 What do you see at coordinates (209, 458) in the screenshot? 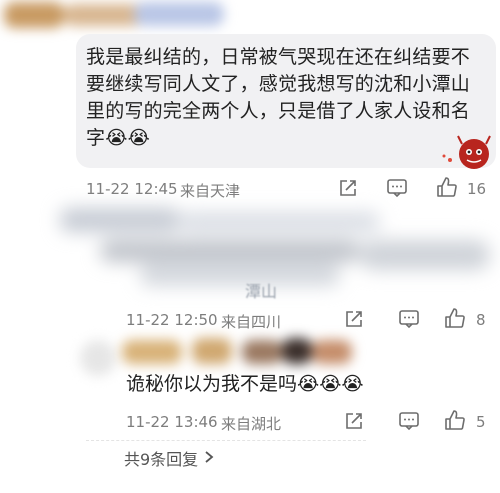
I see `chevron-right-icon` at bounding box center [209, 458].